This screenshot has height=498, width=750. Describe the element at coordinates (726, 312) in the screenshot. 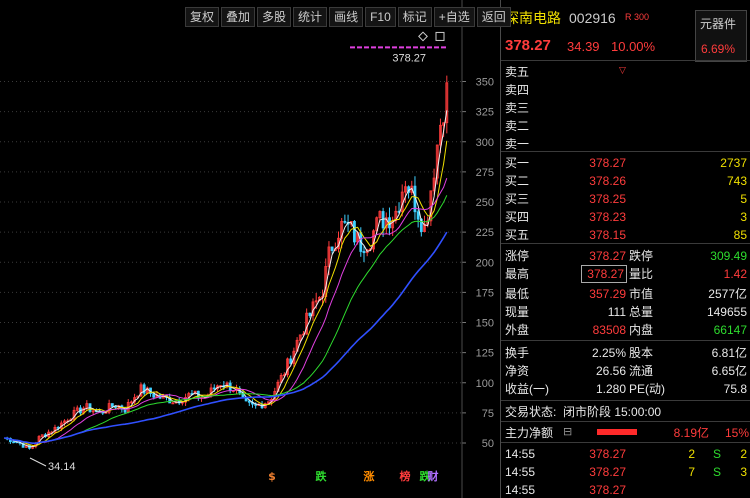

I see `total-vol-value: 149655` at that location.